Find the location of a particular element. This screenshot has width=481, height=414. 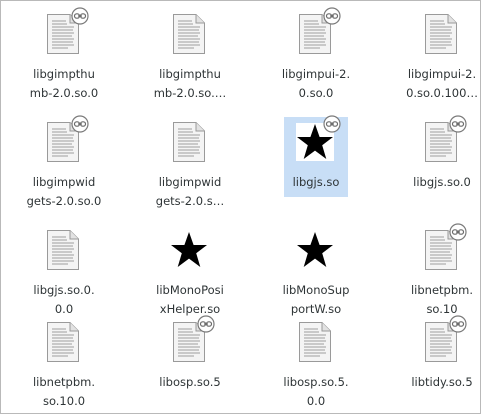

file-name-label: libgjs.so.0 is located at coordinates (430, 182).